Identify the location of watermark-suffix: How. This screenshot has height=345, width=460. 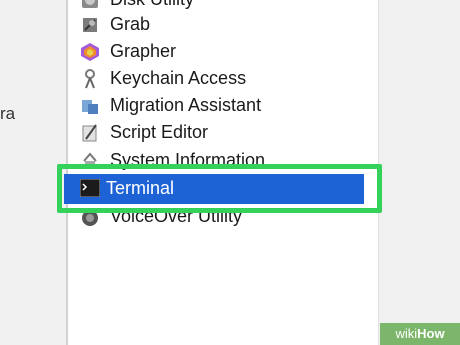
(431, 333).